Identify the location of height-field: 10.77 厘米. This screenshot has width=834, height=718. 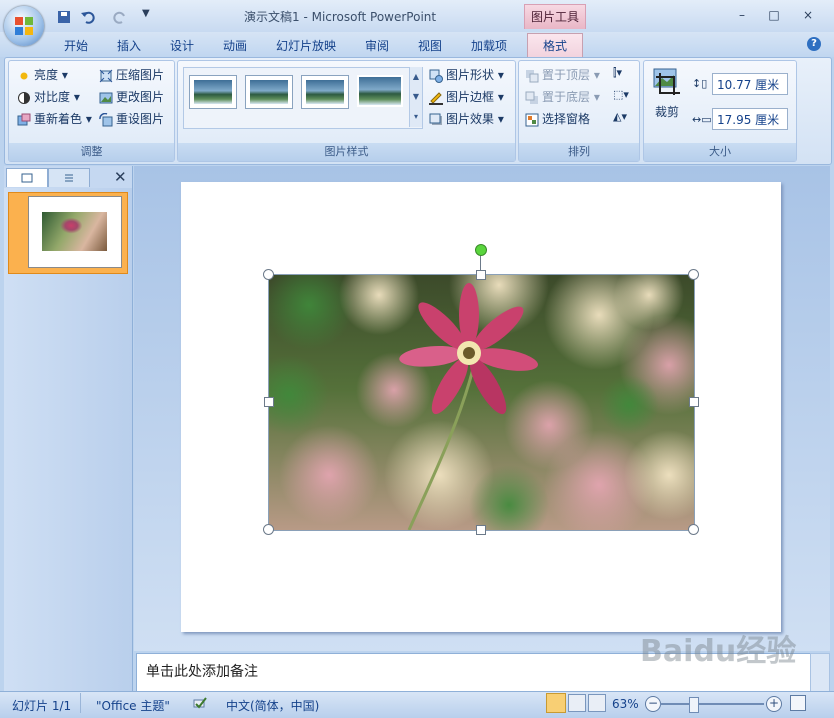
(750, 84).